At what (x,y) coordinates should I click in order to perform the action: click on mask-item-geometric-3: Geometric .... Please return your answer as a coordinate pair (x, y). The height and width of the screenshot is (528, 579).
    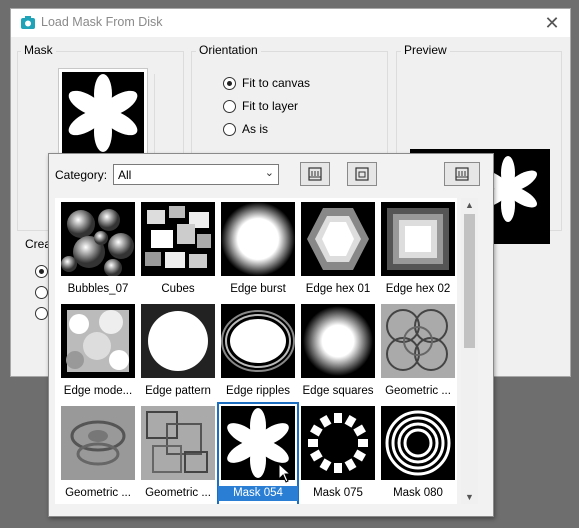
    Looking at the image, I should click on (178, 453).